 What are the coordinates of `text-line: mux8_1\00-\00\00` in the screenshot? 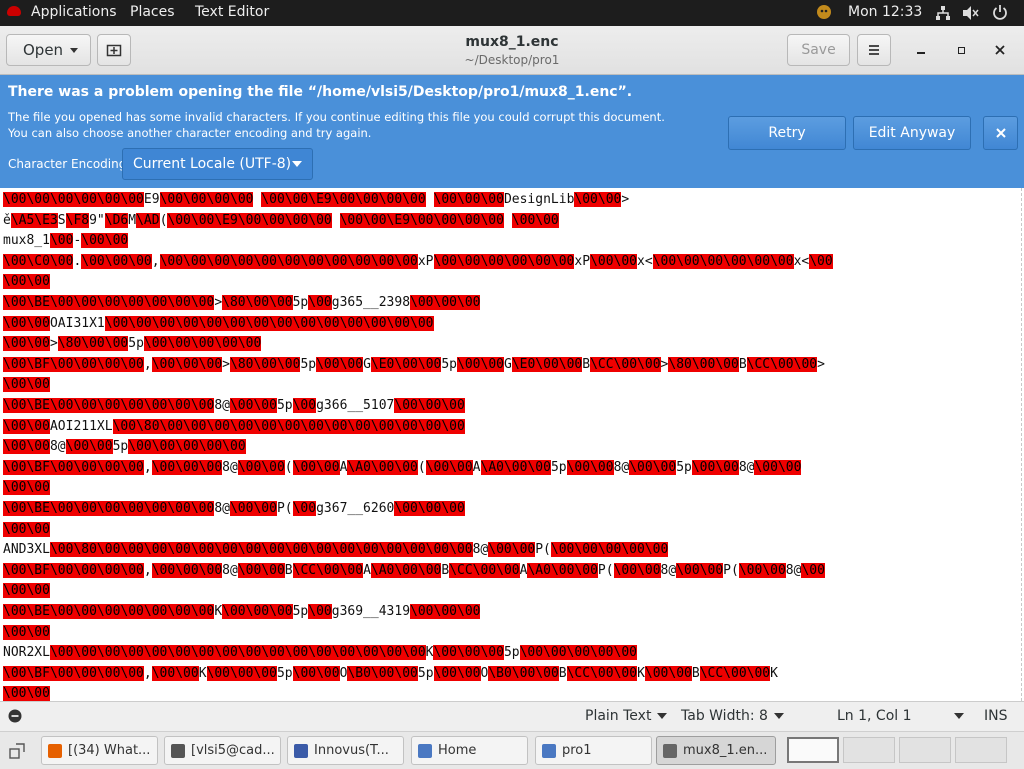 It's located at (66, 241).